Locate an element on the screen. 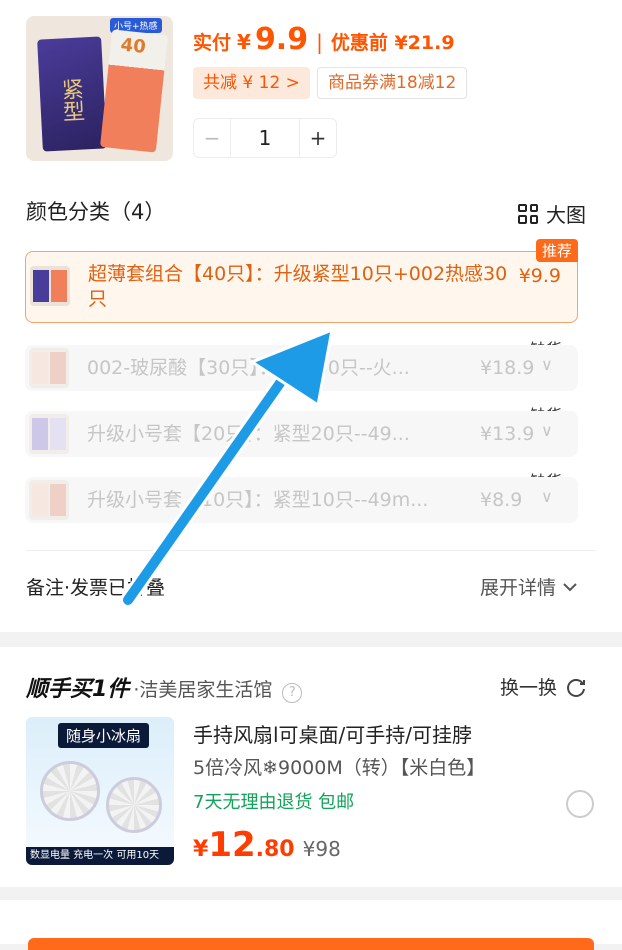  variant-price: ¥13.9 is located at coordinates (507, 434).